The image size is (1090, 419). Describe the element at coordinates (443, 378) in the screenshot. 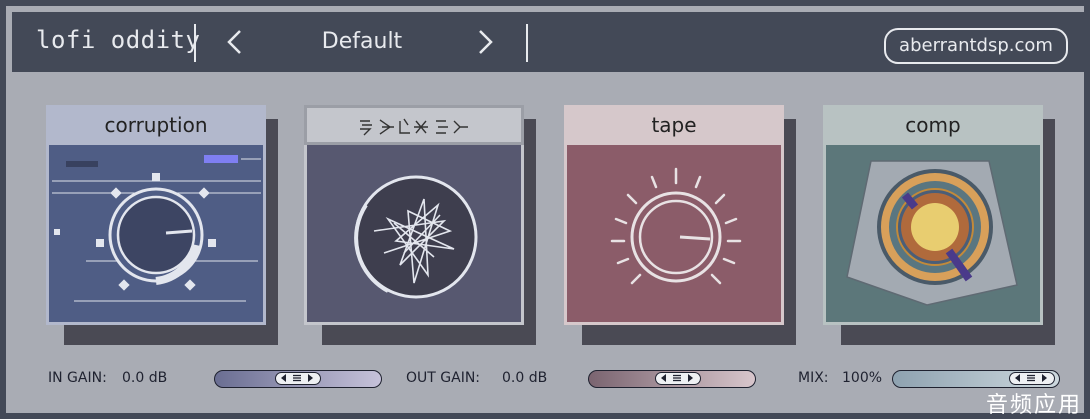

I see `out-gain-label: OUT GAIN:` at that location.